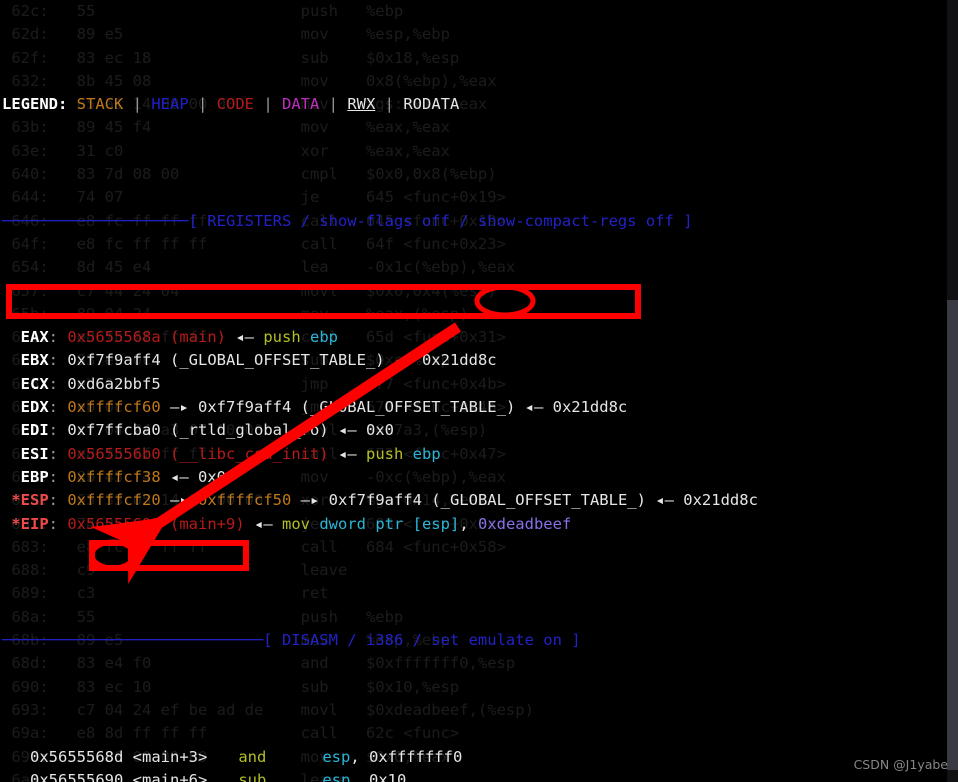 This screenshot has height=782, width=958. Describe the element at coordinates (361, 104) in the screenshot. I see `legend-item-rwx: RWX` at that location.